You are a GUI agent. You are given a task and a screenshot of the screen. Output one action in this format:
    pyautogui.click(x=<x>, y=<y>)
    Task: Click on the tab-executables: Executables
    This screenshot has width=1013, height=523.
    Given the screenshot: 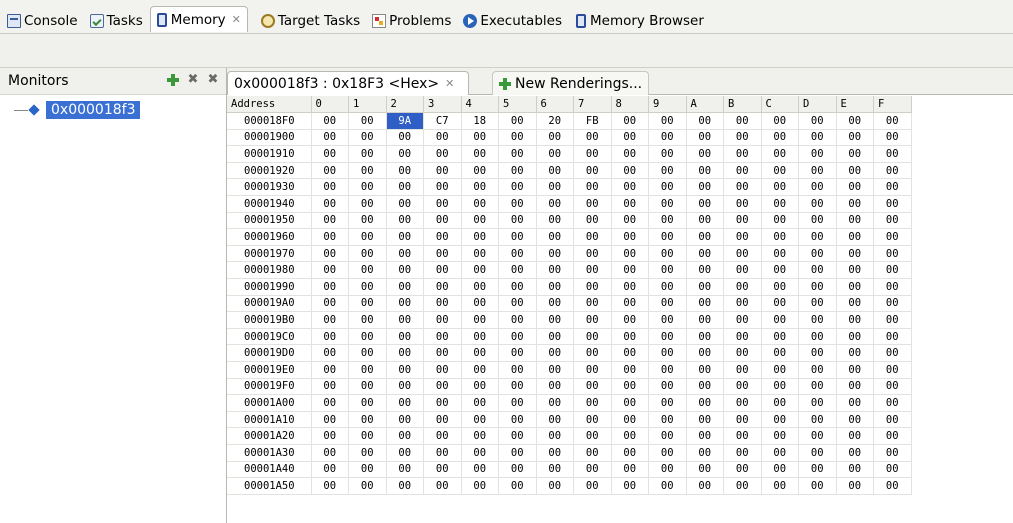 What is the action you would take?
    pyautogui.click(x=513, y=20)
    